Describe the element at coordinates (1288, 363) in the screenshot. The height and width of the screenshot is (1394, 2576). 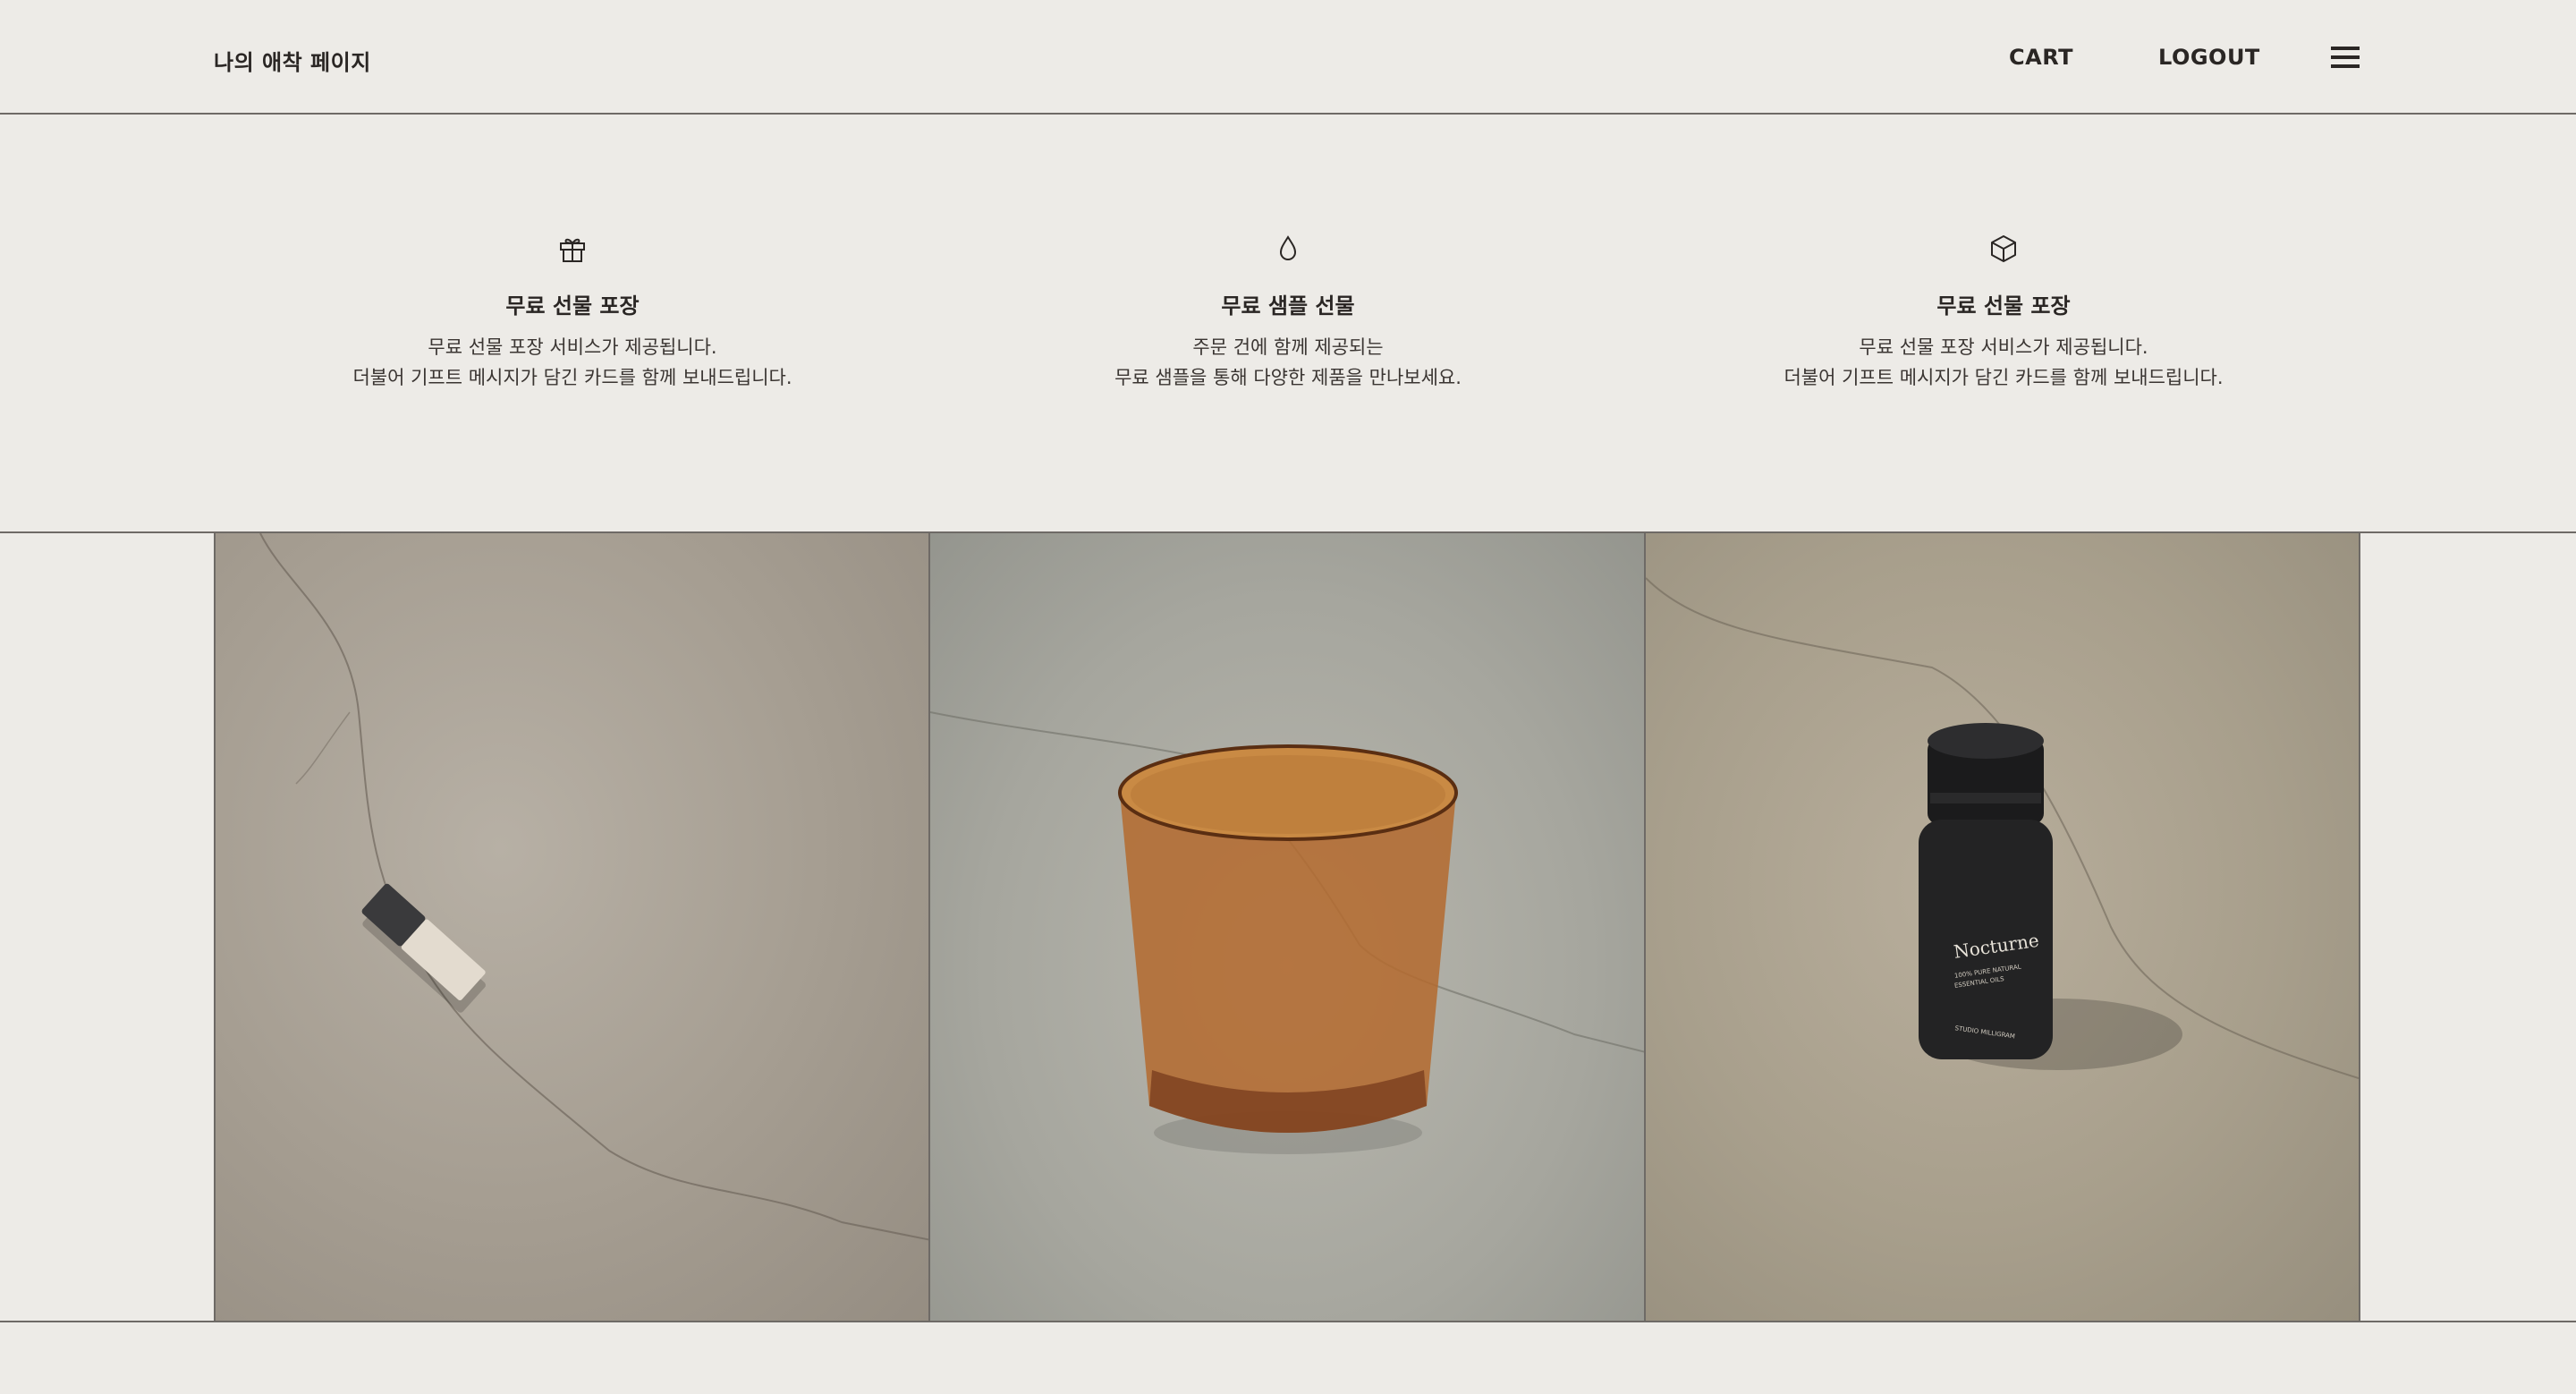
I see `feature-description: 주문 건에 함께 제공되는 무료 샘플을 통해 다양한 제품을 만나보세요.` at that location.